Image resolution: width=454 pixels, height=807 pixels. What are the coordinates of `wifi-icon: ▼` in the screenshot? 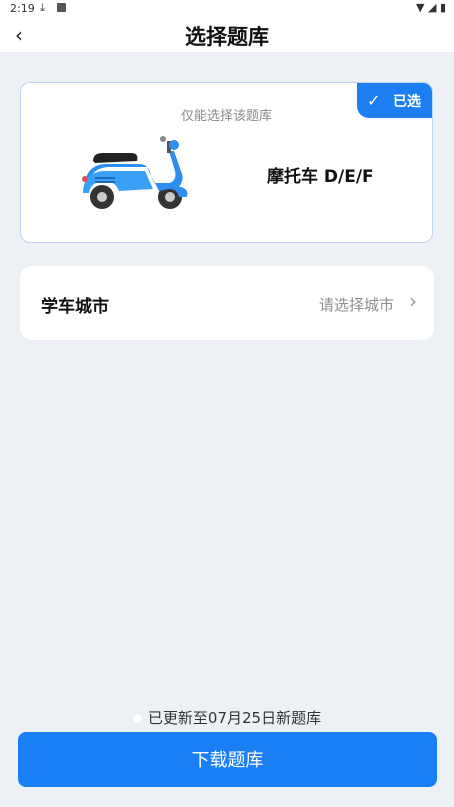 It's located at (420, 7).